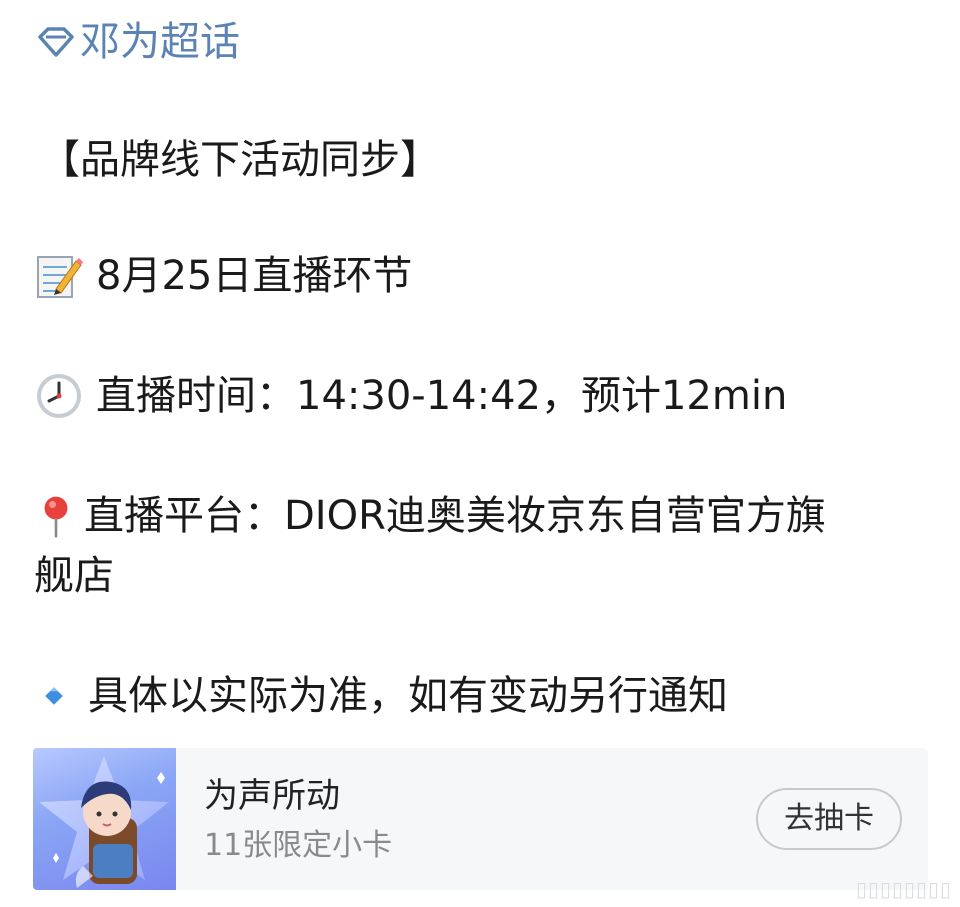 This screenshot has width=960, height=907. What do you see at coordinates (903, 889) in the screenshot?
I see `watermark: ▯▯▯▯▯▯▯▯` at bounding box center [903, 889].